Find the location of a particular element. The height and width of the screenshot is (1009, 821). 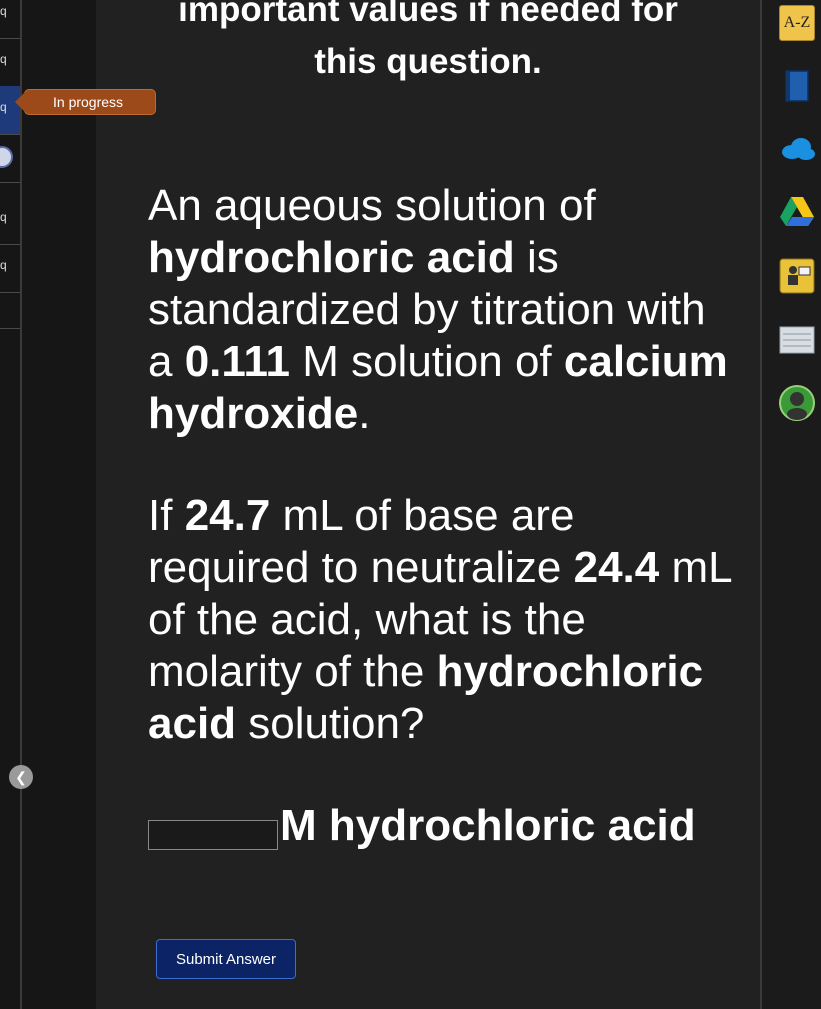

collapse-button: ❮ is located at coordinates (21, 777).